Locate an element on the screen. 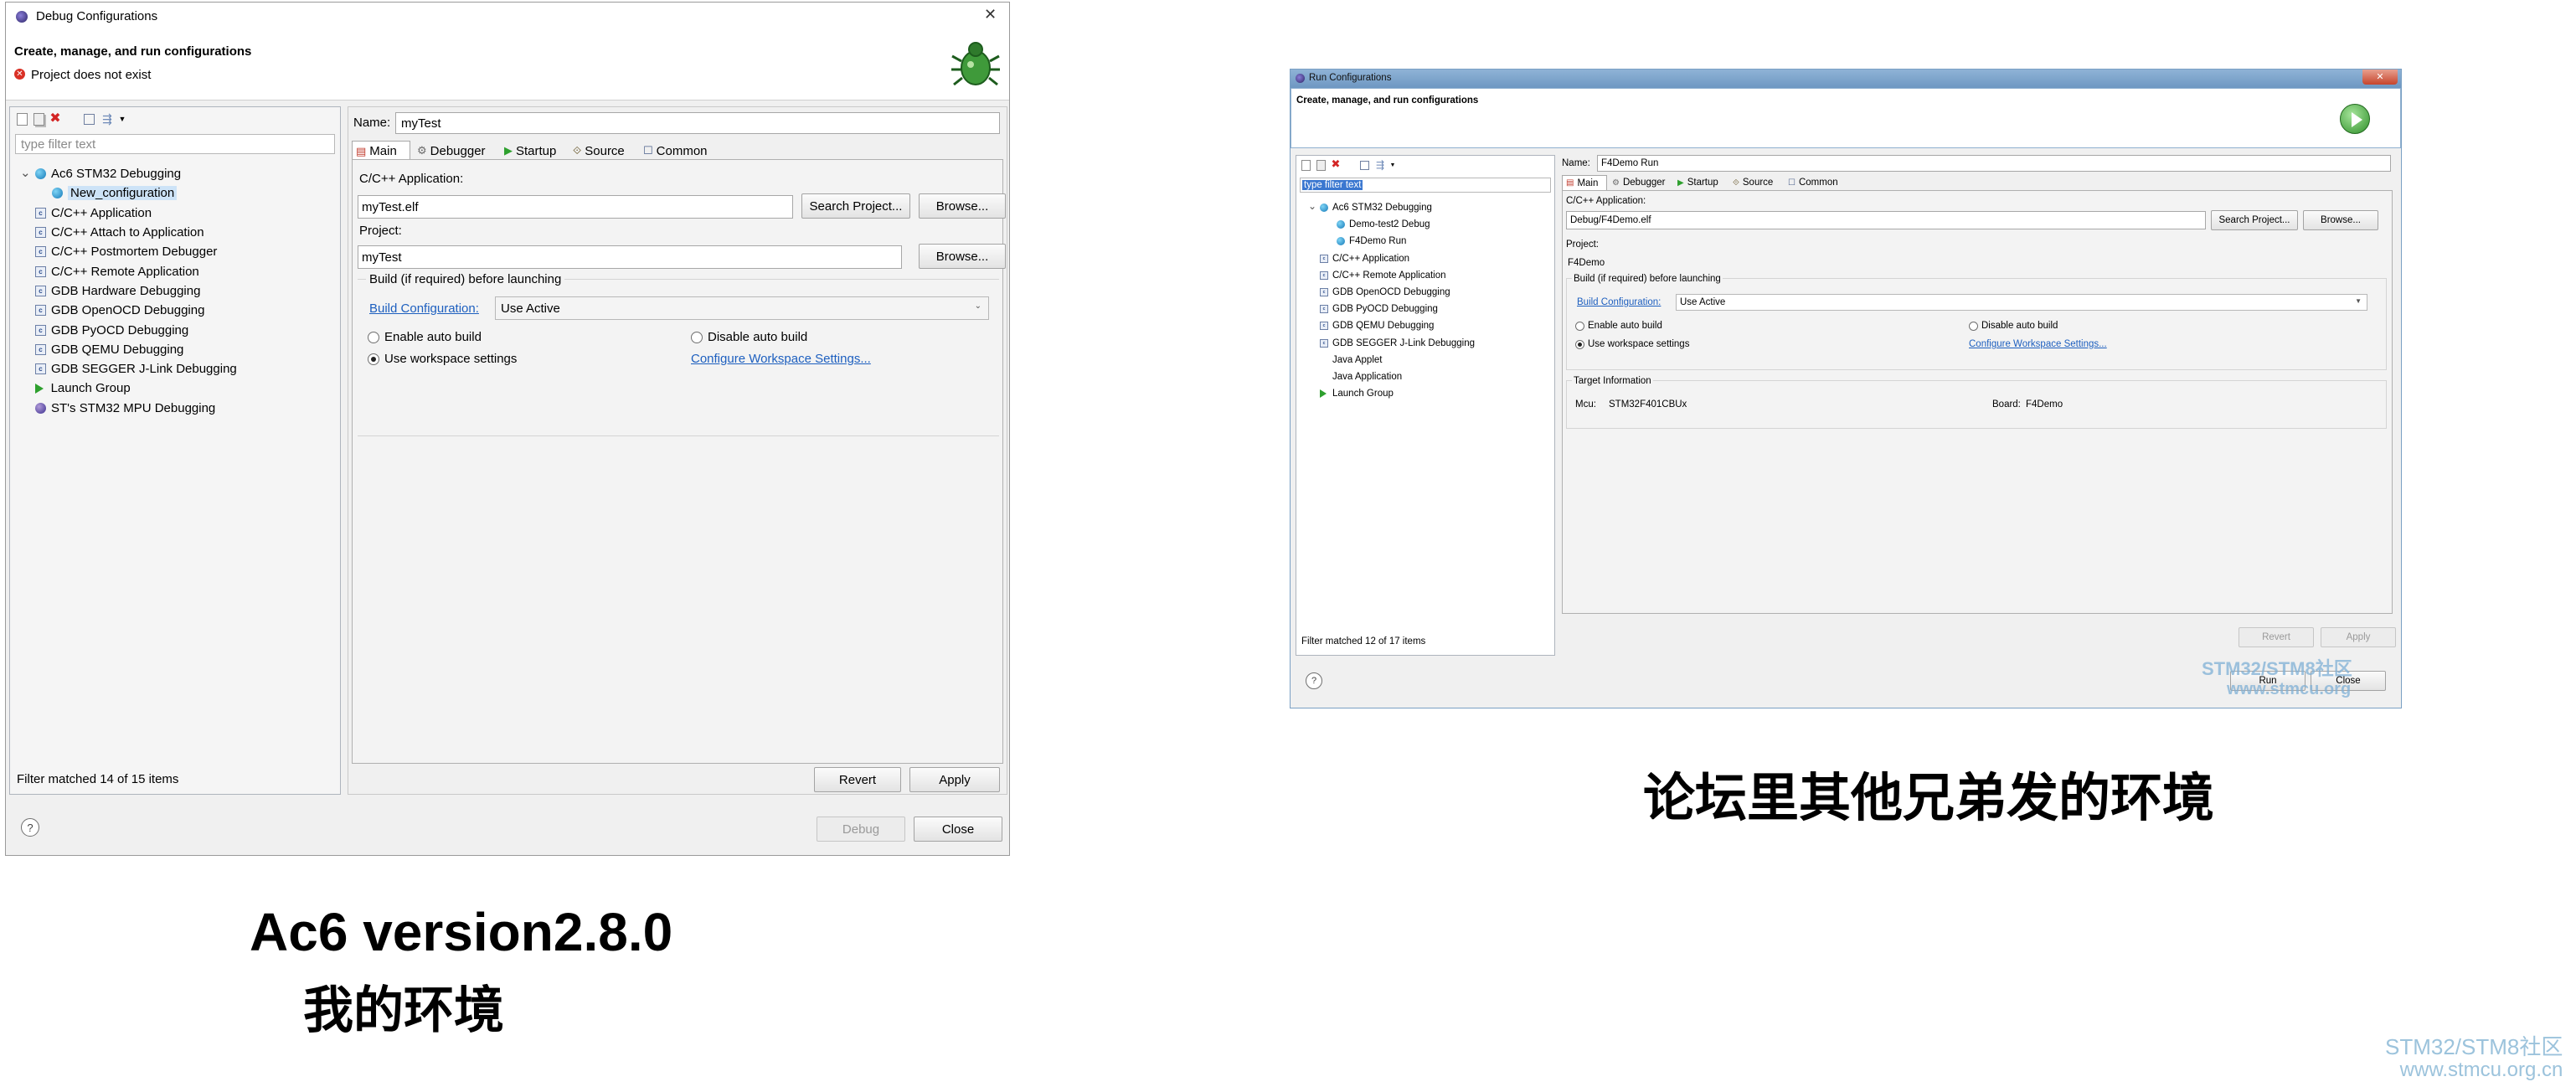 This screenshot has height=1087, width=2576. debug-icon is located at coordinates (1324, 208).